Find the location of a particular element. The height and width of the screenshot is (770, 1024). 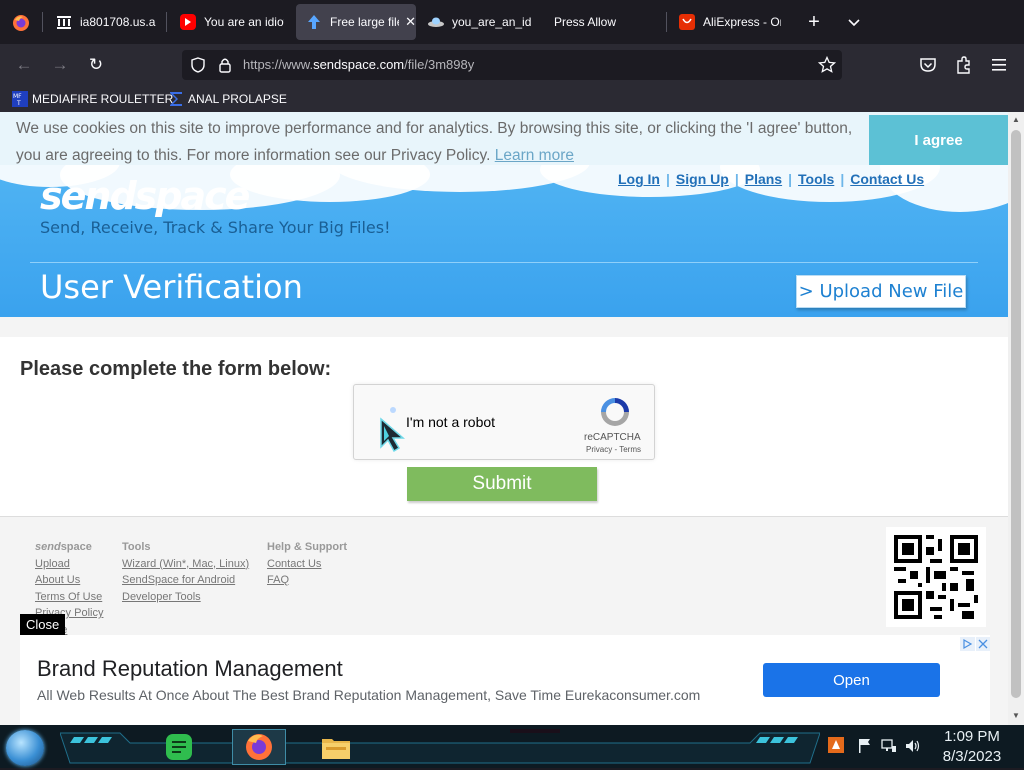

footer-link-about-us: About Us is located at coordinates (69, 580).